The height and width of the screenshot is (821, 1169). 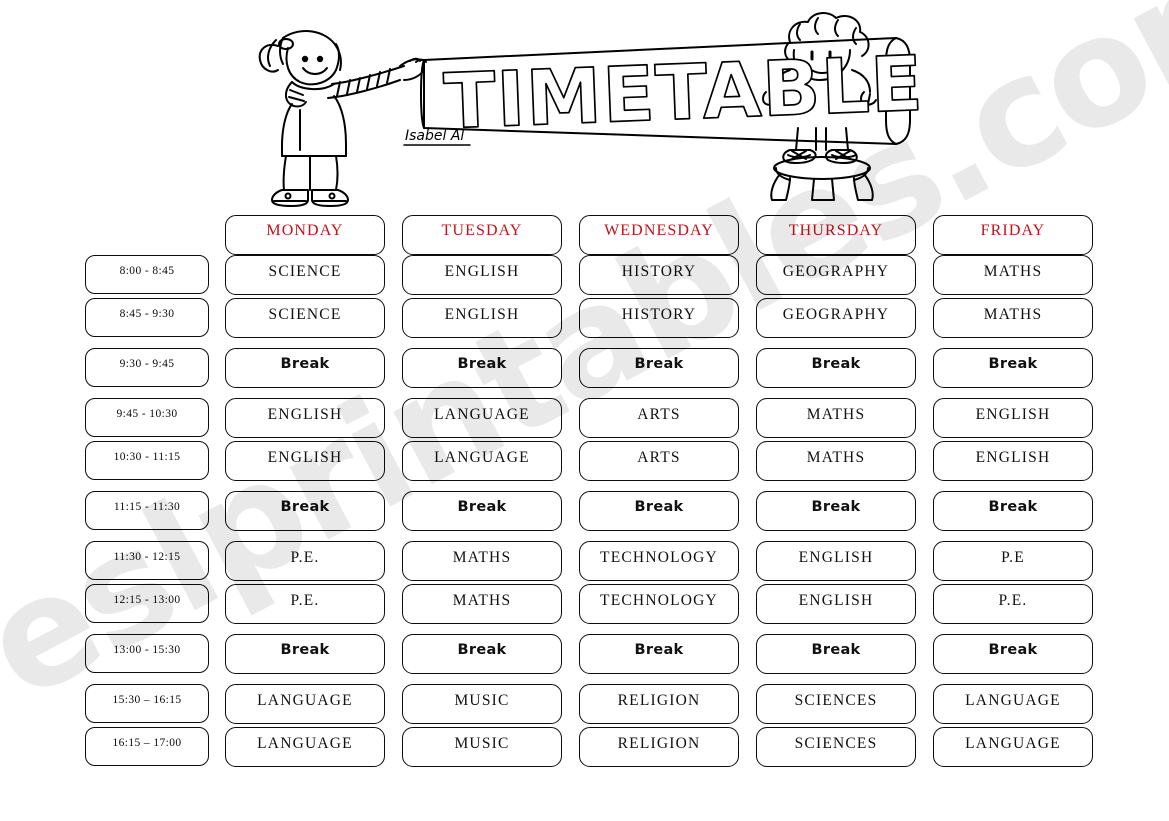 What do you see at coordinates (1013, 235) in the screenshot?
I see `day-header-friday: FRIDAY` at bounding box center [1013, 235].